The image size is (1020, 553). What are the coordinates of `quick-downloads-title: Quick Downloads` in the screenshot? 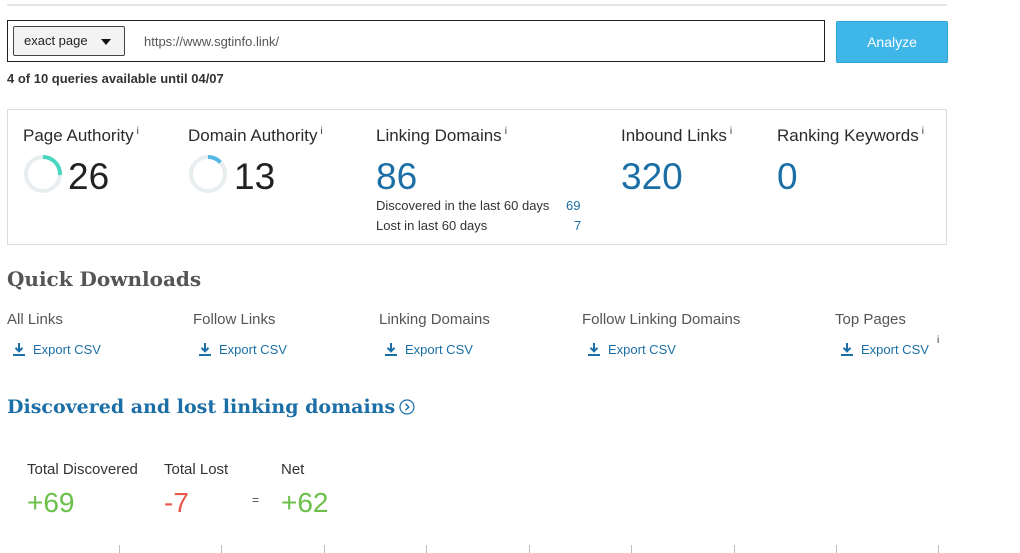 It's located at (104, 279).